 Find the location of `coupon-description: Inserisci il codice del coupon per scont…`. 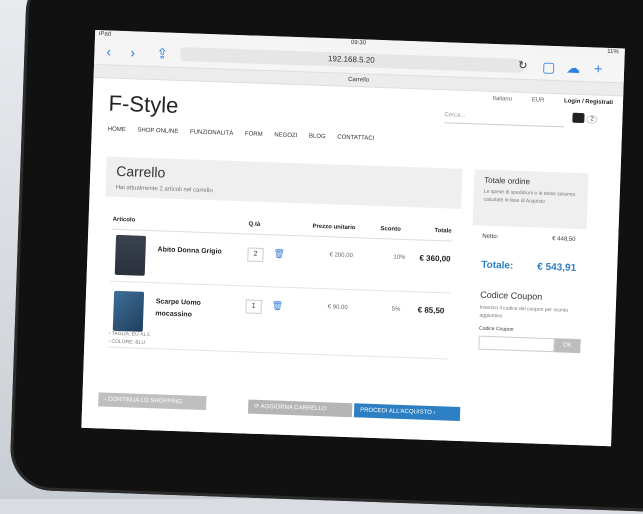

coupon-description: Inserisci il codice del coupon per scont… is located at coordinates (524, 312).